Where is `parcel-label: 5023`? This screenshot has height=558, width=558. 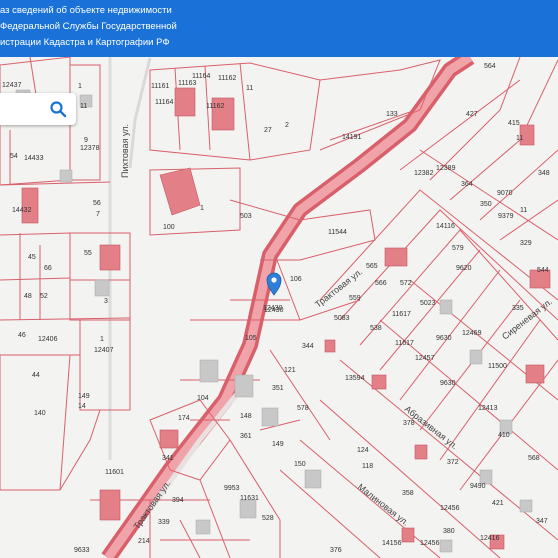 parcel-label: 5023 is located at coordinates (428, 303).